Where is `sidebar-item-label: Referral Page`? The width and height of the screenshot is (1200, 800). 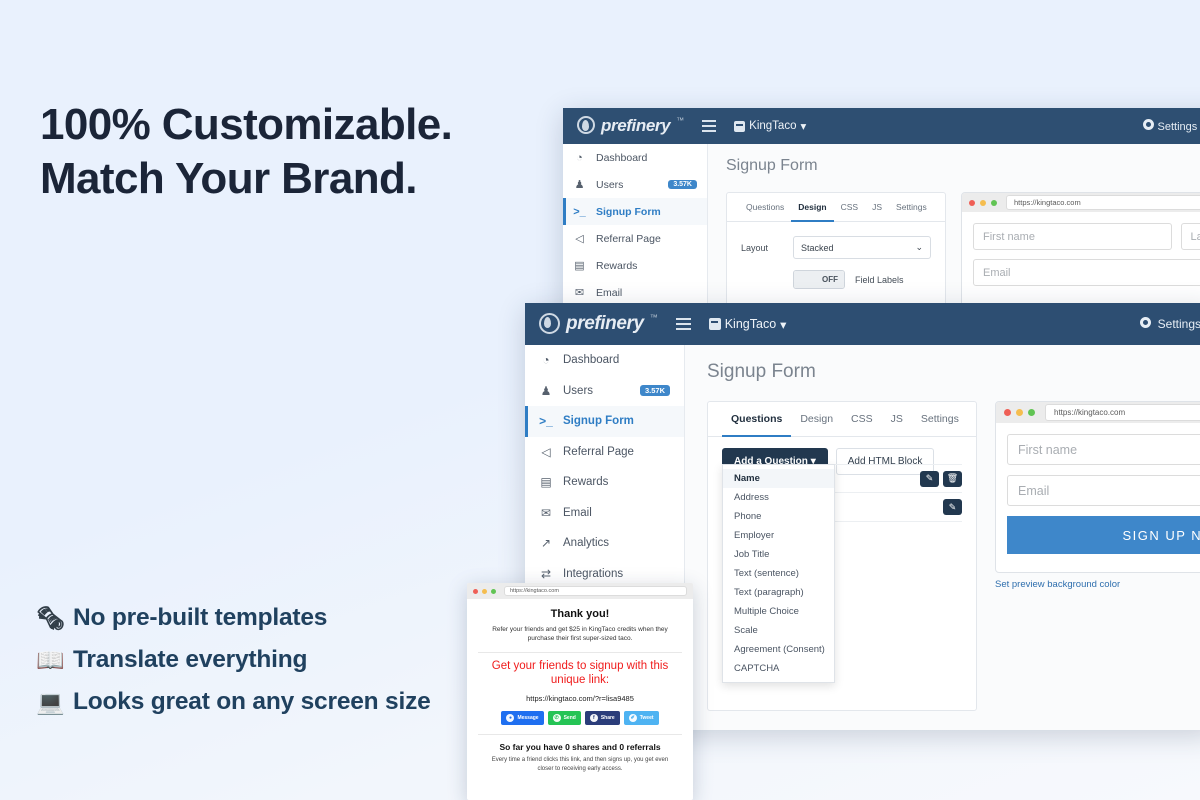 sidebar-item-label: Referral Page is located at coordinates (598, 451).